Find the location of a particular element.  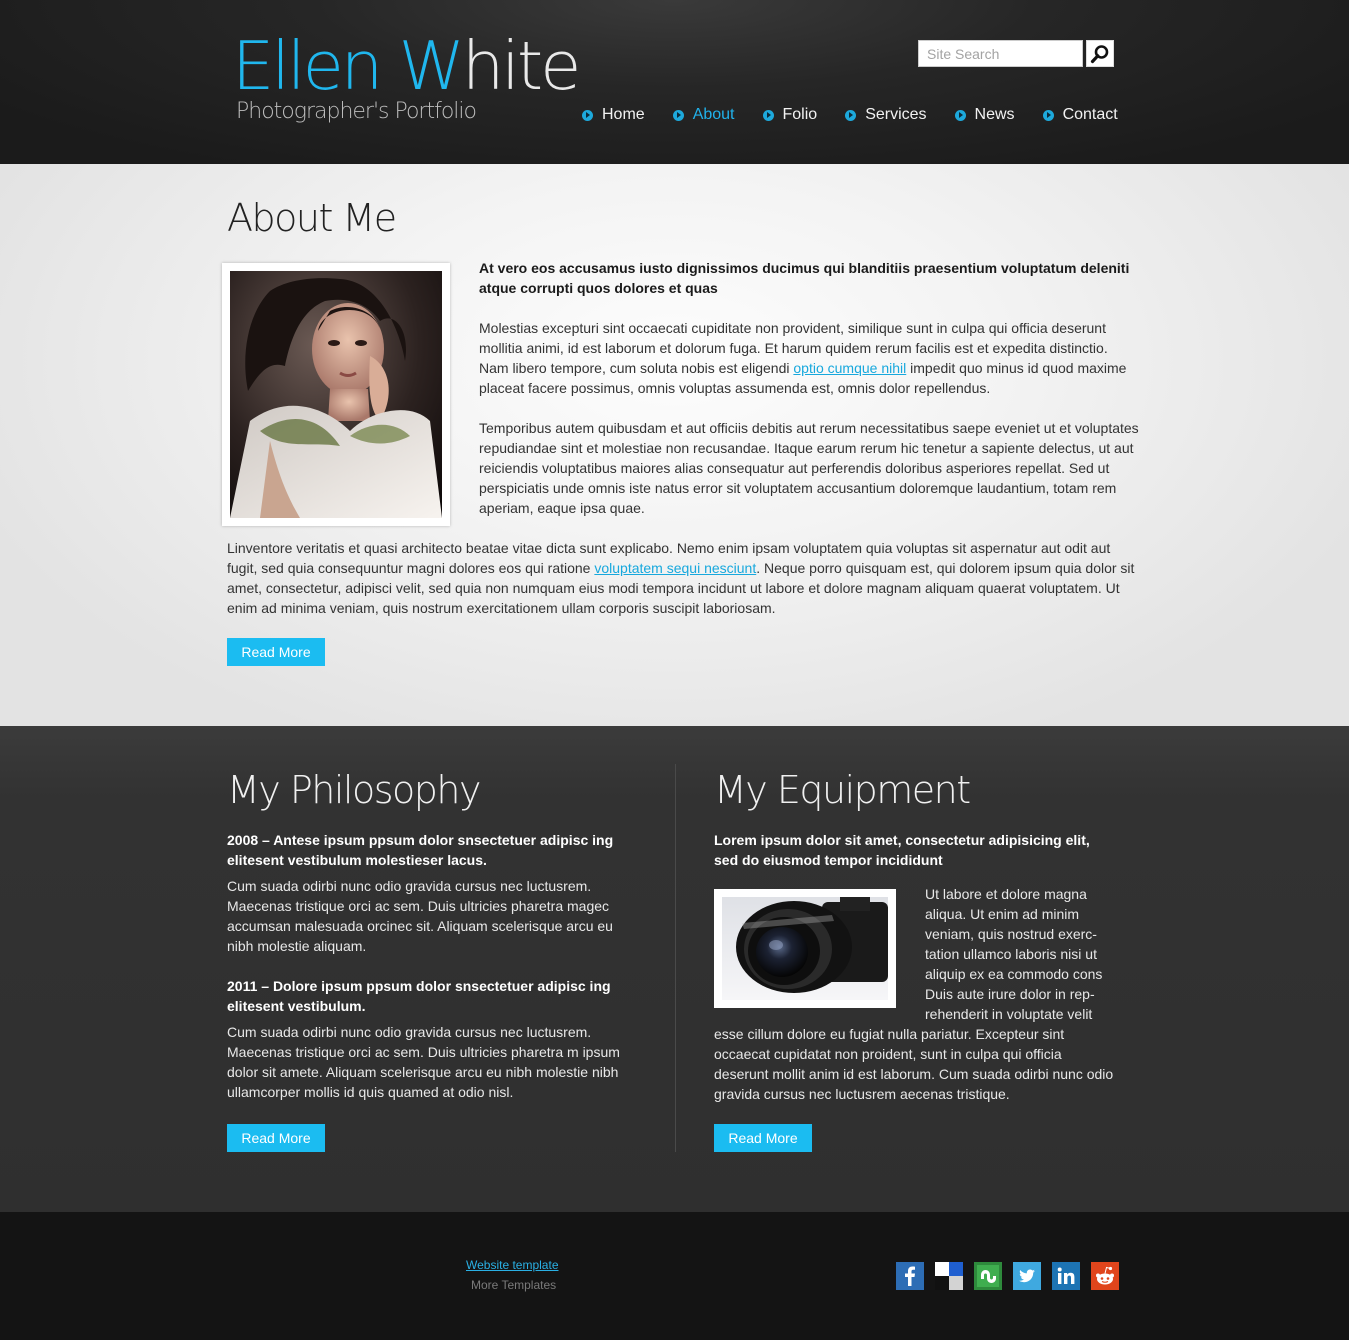

nav-contact: Contact is located at coordinates (1080, 115).